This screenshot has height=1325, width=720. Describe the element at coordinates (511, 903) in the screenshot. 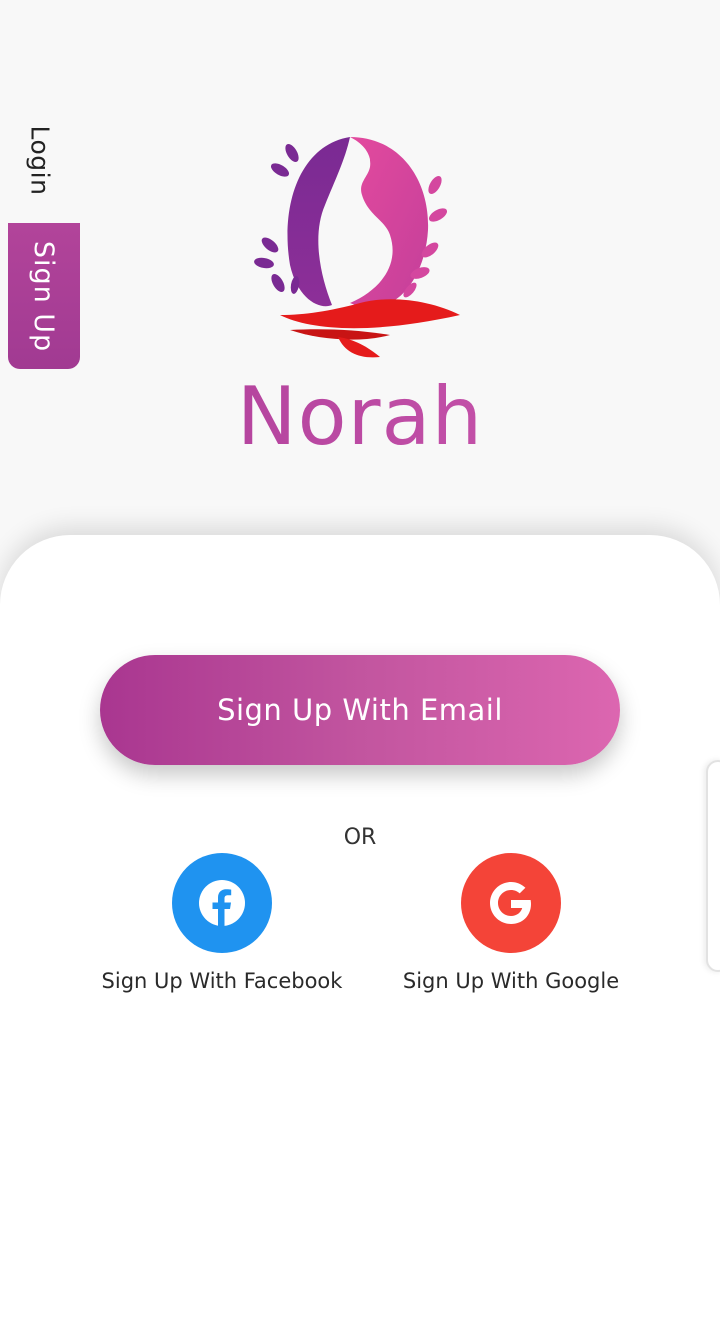

I see `google-icon` at that location.